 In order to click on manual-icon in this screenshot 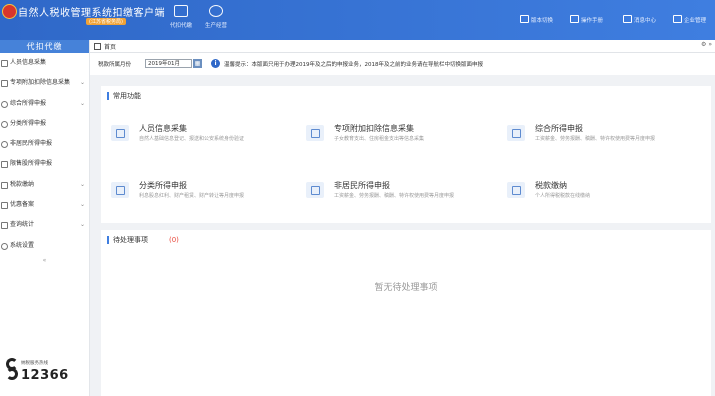, I will do `click(574, 19)`.